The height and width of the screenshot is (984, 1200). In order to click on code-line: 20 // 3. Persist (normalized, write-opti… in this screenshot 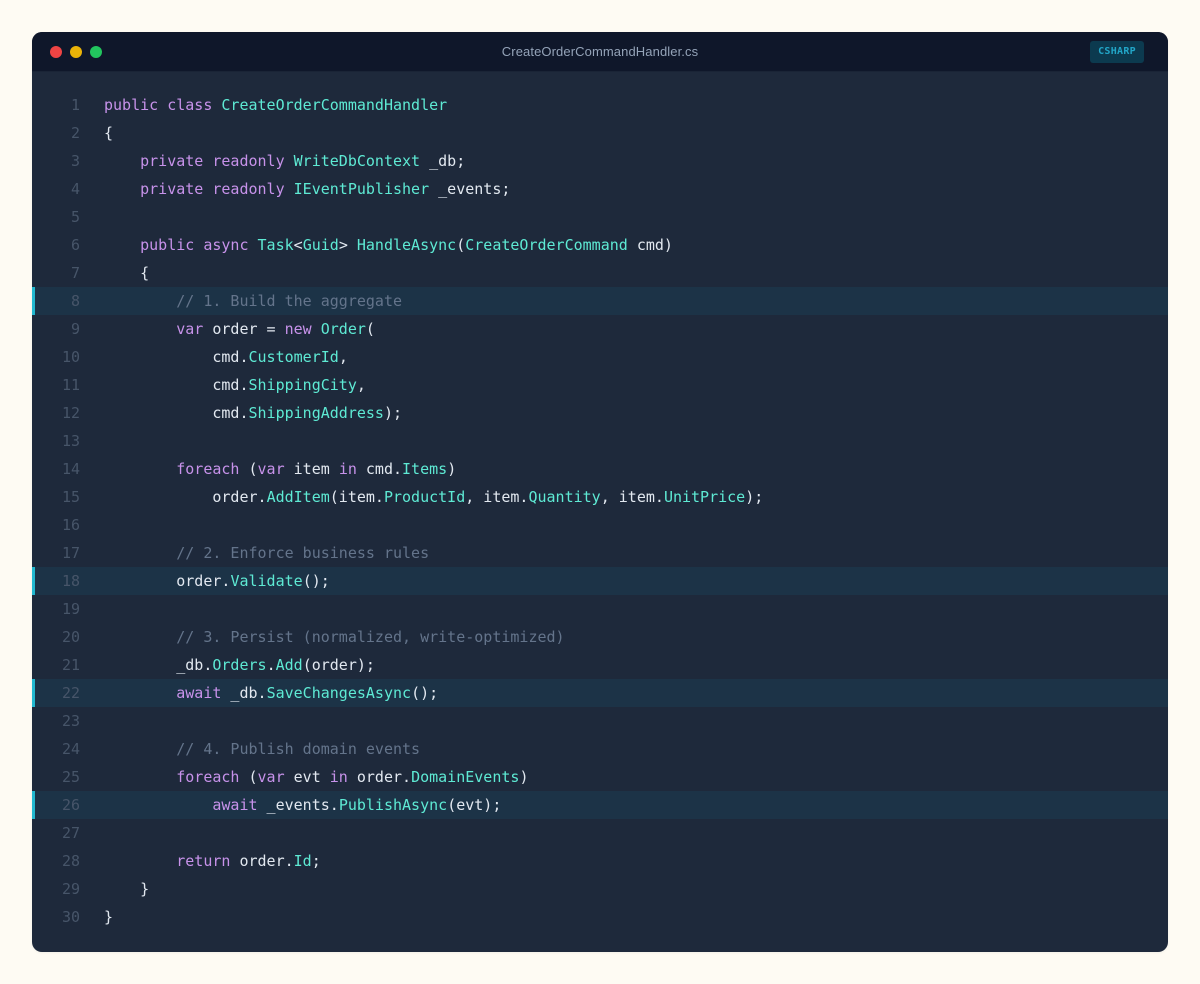, I will do `click(600, 637)`.